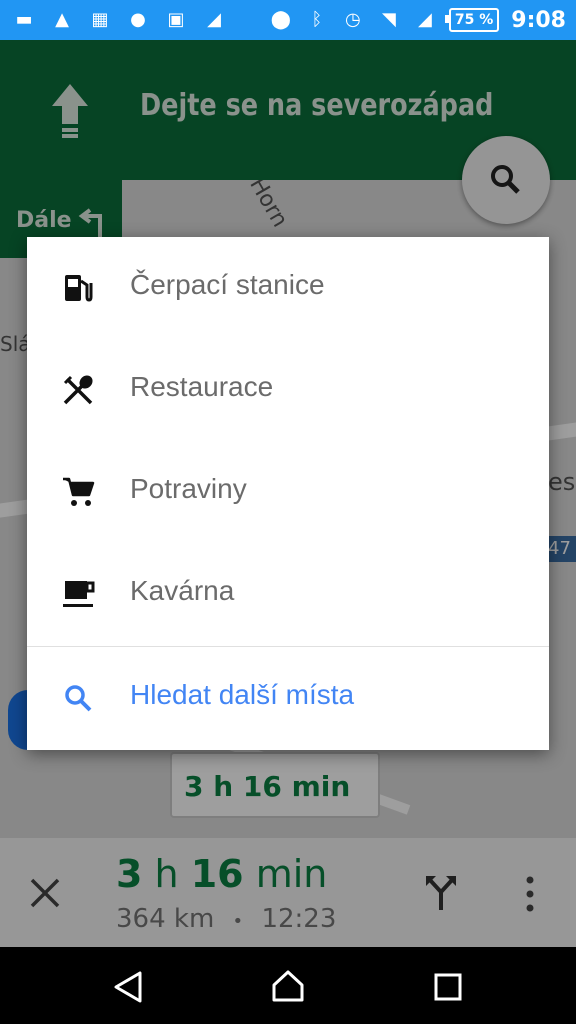 This screenshot has width=576, height=1024. Describe the element at coordinates (288, 390) in the screenshot. I see `menu-item-restaurants: Restaurace` at that location.